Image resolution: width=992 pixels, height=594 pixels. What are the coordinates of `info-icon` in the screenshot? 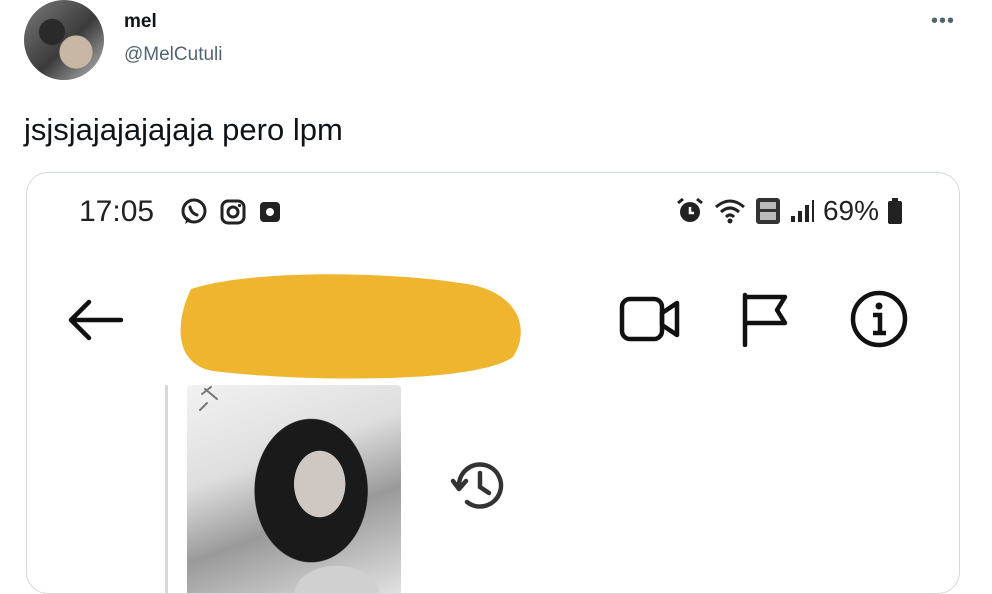 It's located at (879, 319).